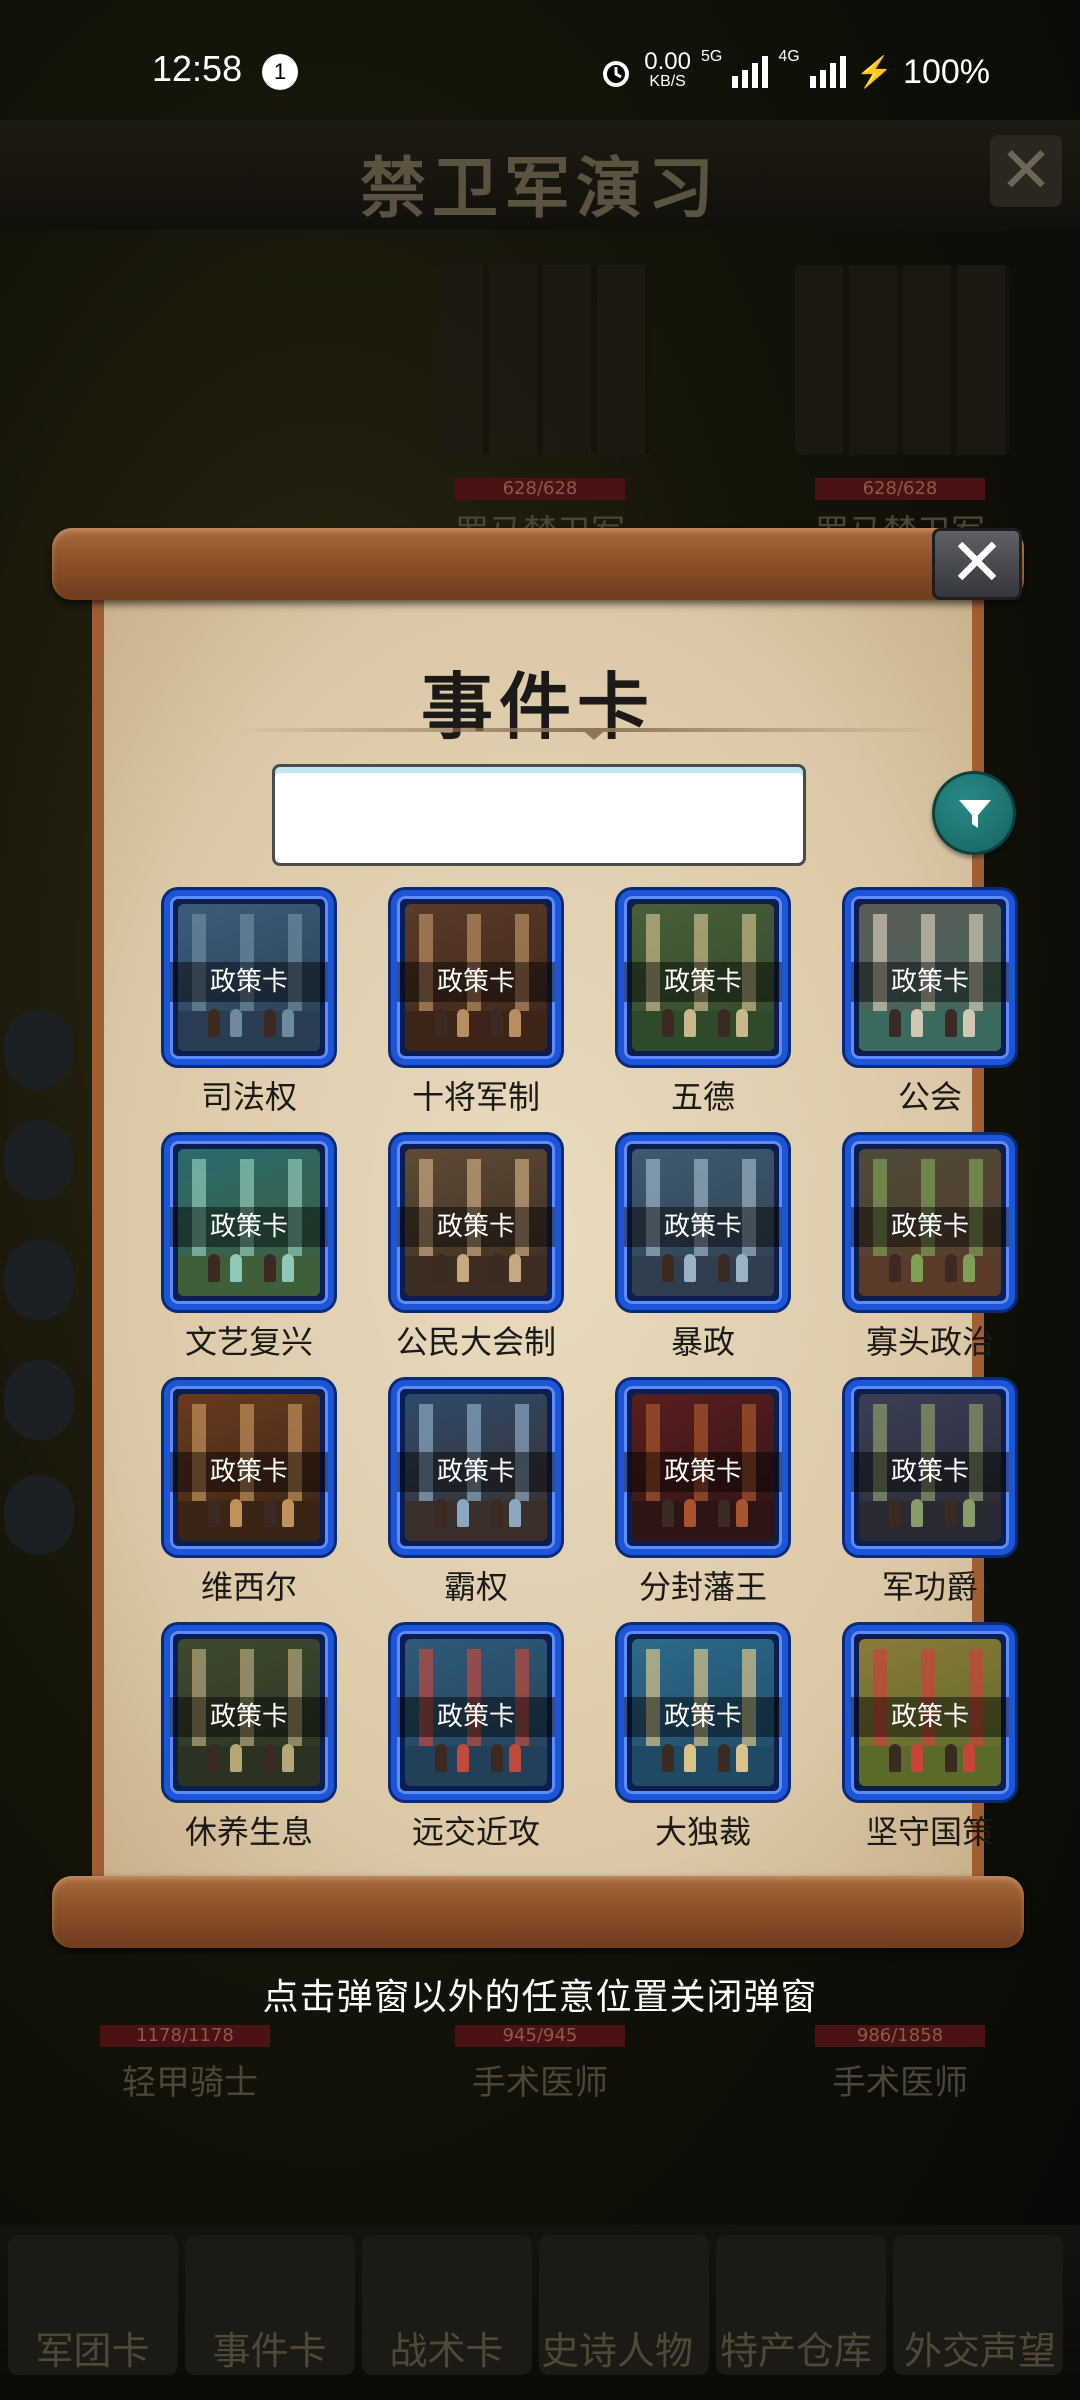 The image size is (1080, 2400). I want to click on background-nav-label: 特产仓库, so click(795, 2351).